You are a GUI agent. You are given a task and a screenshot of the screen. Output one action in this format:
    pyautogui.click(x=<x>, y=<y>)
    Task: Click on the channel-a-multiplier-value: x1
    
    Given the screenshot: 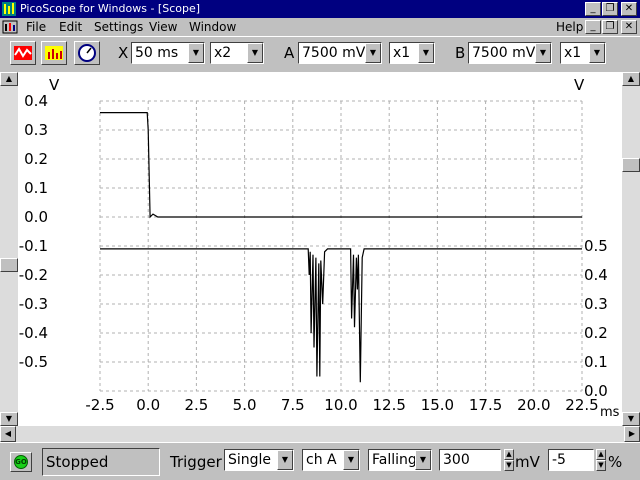 What is the action you would take?
    pyautogui.click(x=402, y=53)
    